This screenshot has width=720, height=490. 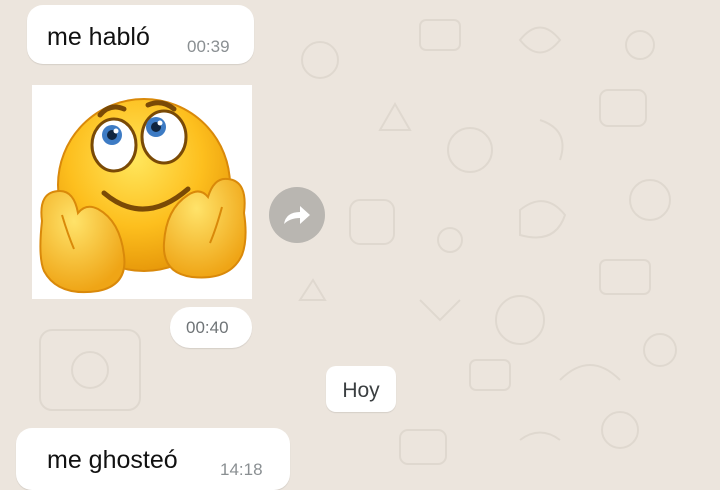 What do you see at coordinates (112, 460) in the screenshot?
I see `message-text: me ghosteó` at bounding box center [112, 460].